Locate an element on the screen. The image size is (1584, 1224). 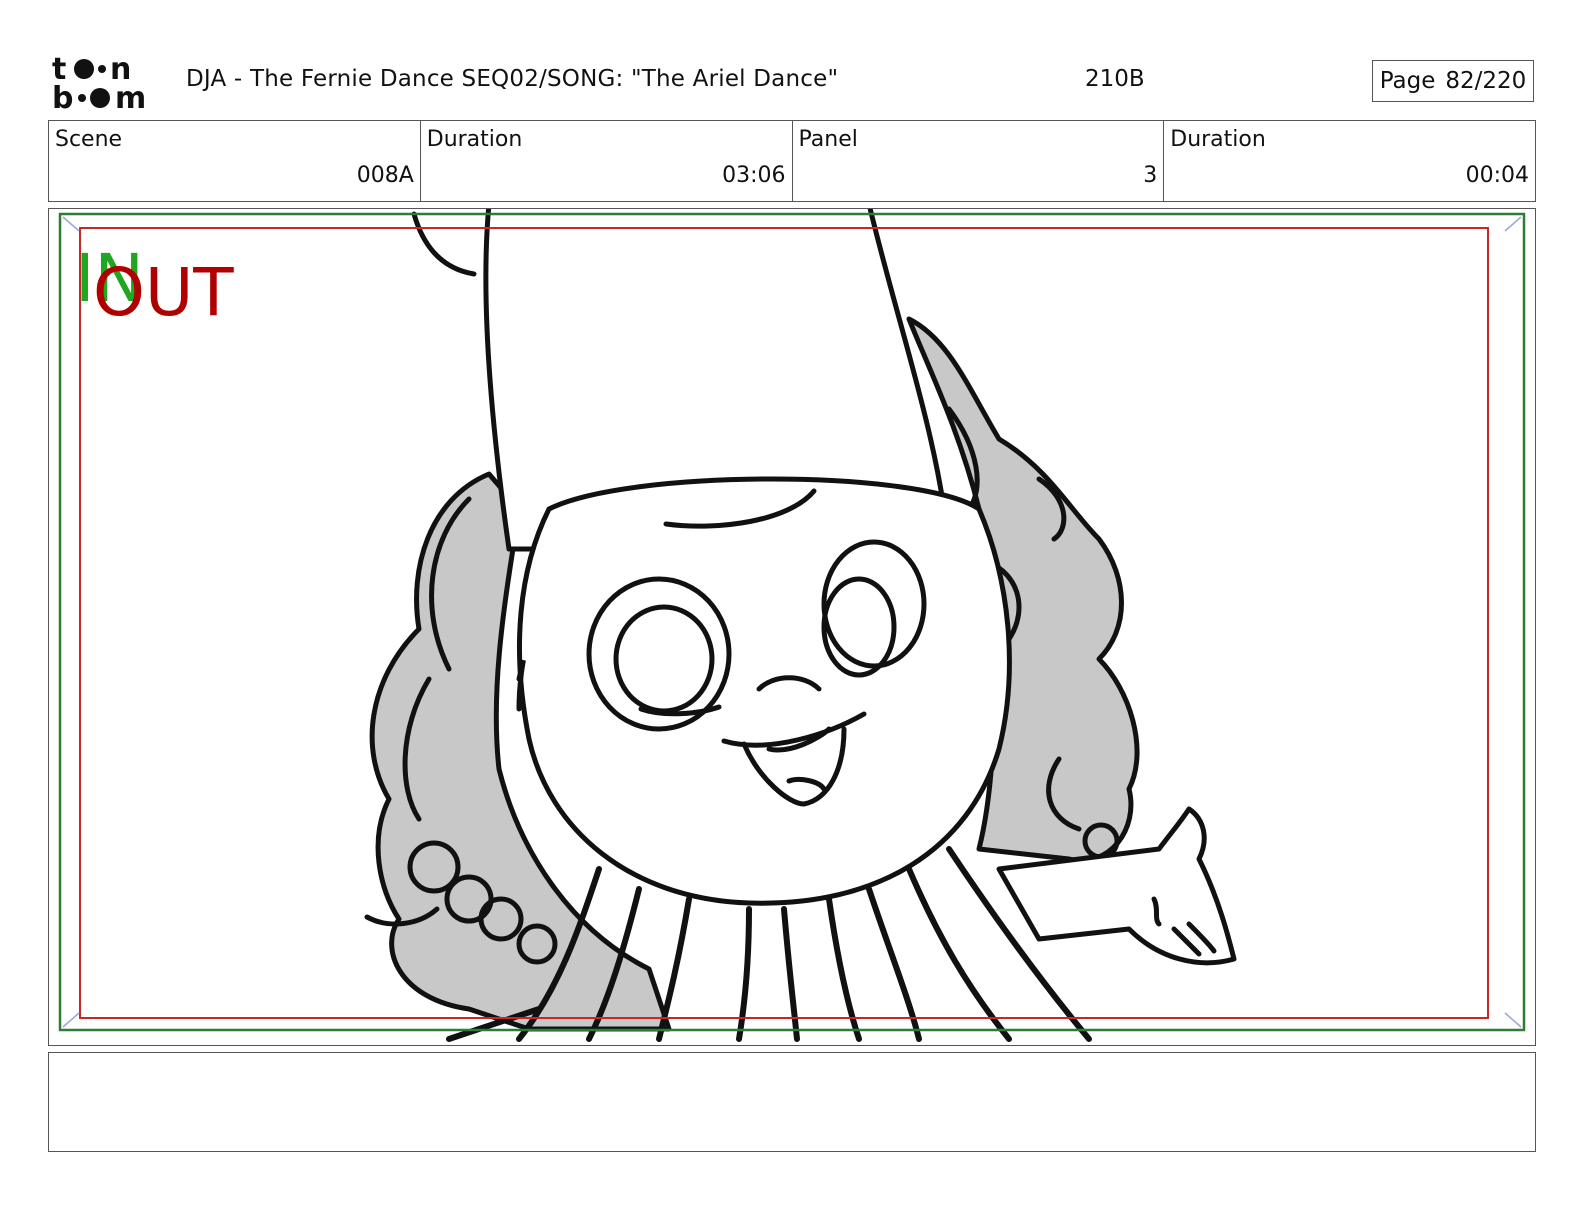
scene-duration-cell: Duration 03:06 is located at coordinates (607, 161).